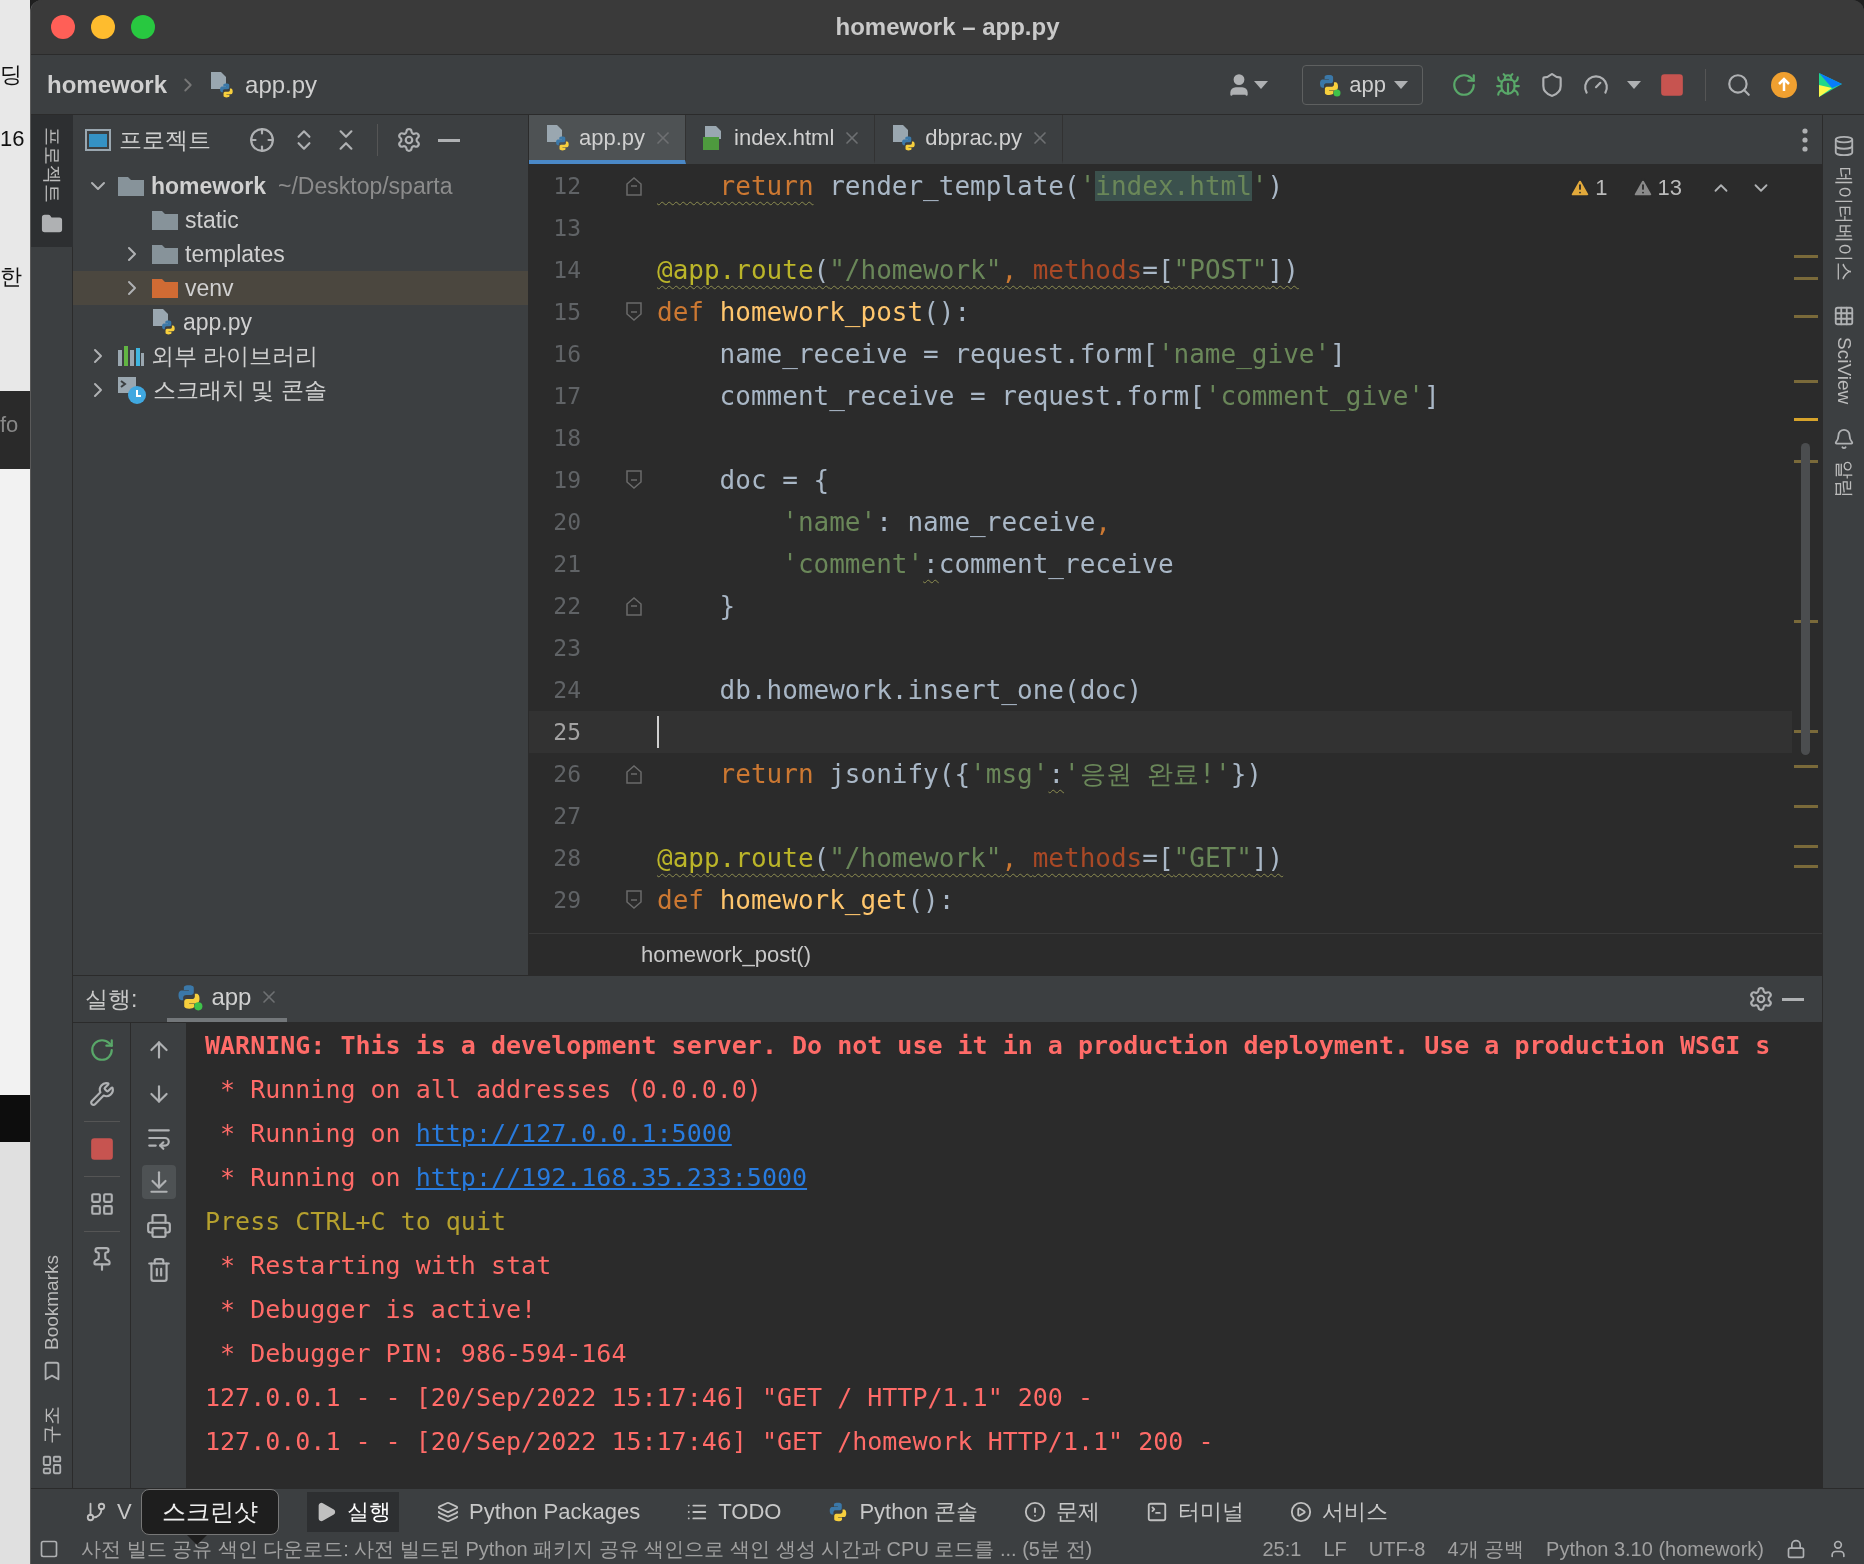  I want to click on console-line: * Debugger is active!, so click(378, 1309).